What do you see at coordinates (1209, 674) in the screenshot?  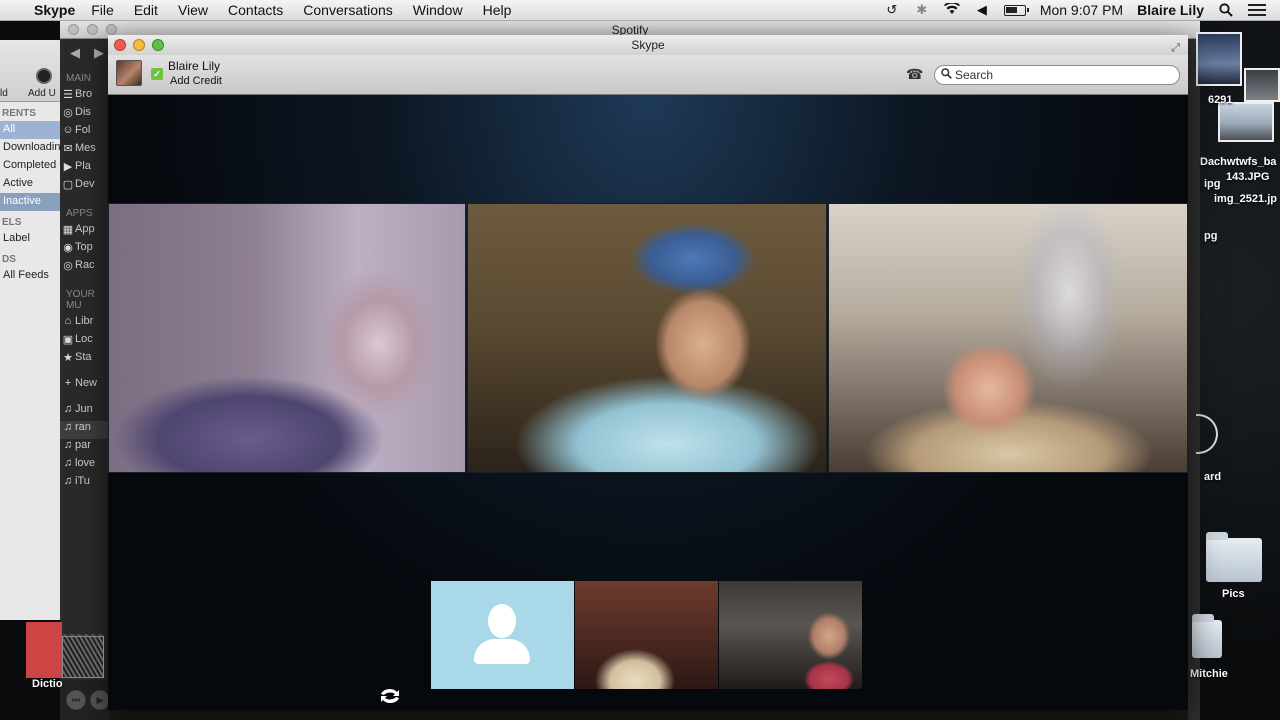 I see `desktop-folder-label-mitchie: Mitchie` at bounding box center [1209, 674].